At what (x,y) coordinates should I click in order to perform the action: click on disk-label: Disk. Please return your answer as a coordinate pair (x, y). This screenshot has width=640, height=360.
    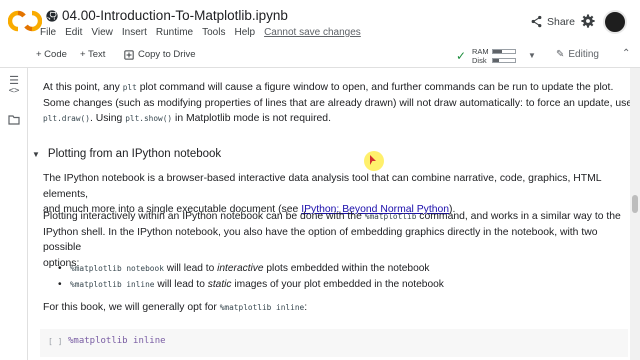
    Looking at the image, I should click on (479, 60).